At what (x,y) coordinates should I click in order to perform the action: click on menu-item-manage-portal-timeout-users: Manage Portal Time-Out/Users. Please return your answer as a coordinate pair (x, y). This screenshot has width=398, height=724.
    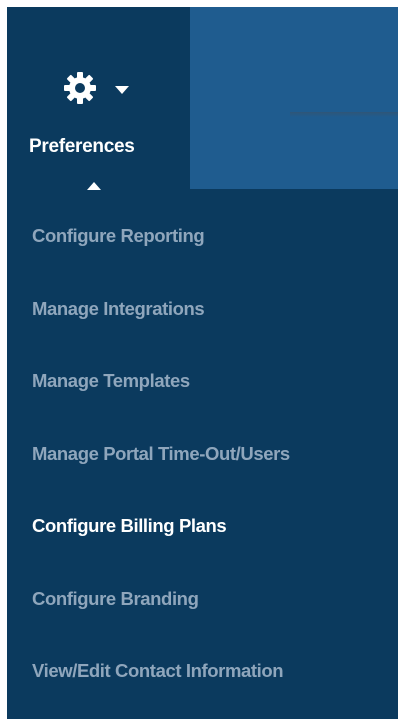
    Looking at the image, I should click on (215, 454).